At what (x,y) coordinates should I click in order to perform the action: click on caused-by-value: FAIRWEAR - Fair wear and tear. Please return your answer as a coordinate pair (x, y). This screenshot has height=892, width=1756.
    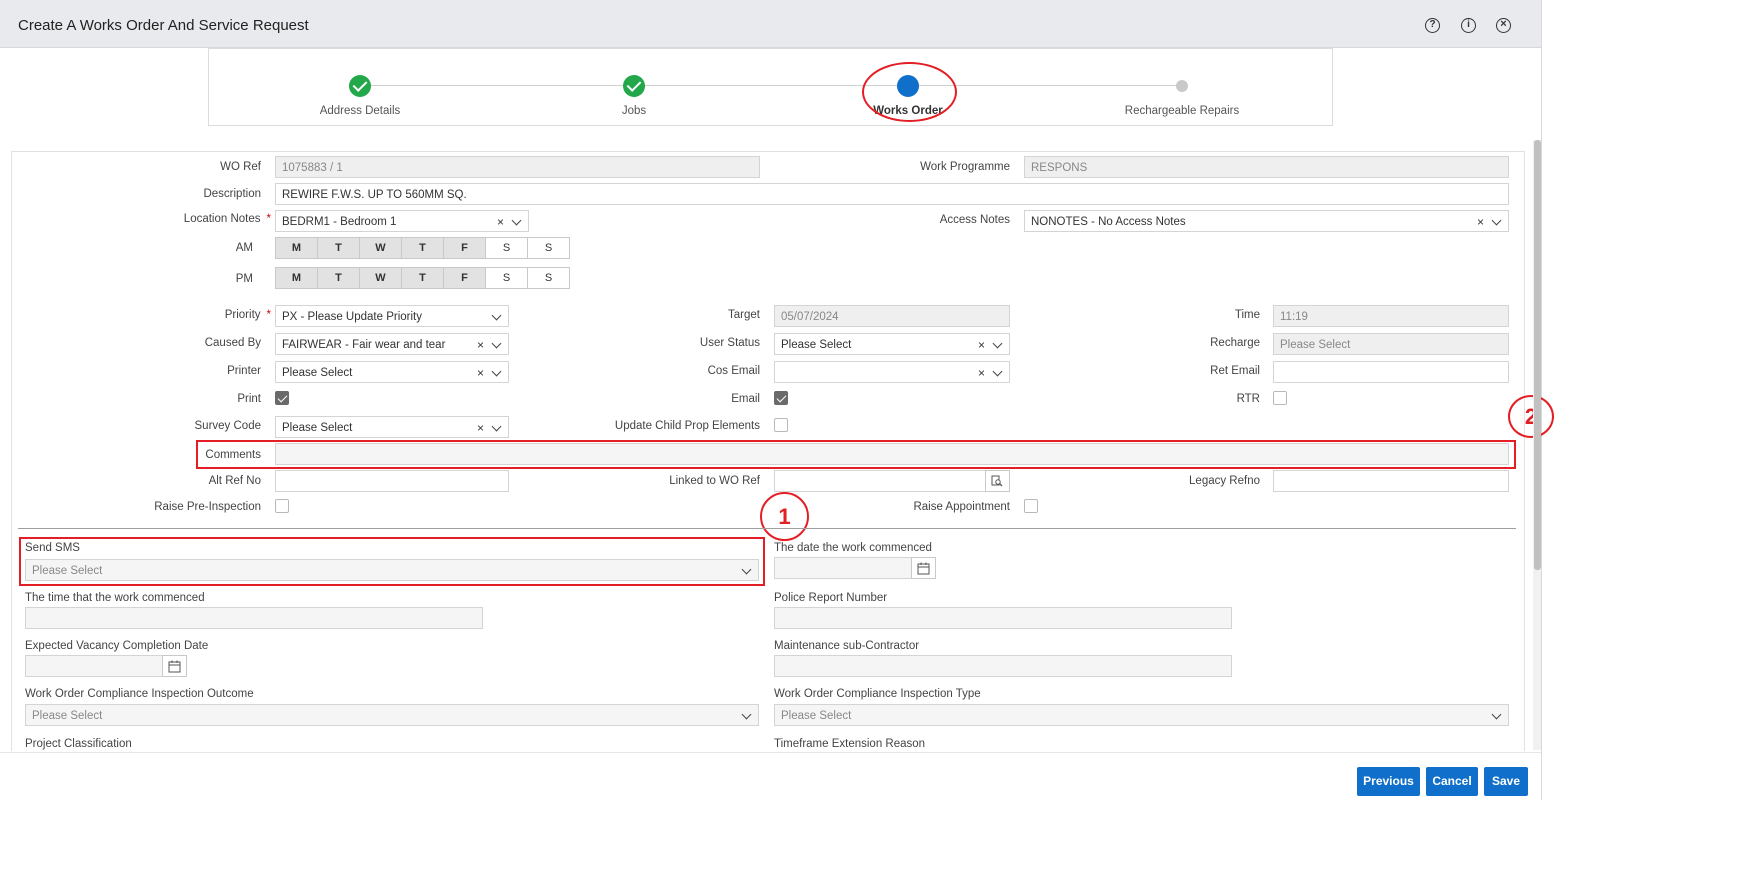
    Looking at the image, I should click on (364, 345).